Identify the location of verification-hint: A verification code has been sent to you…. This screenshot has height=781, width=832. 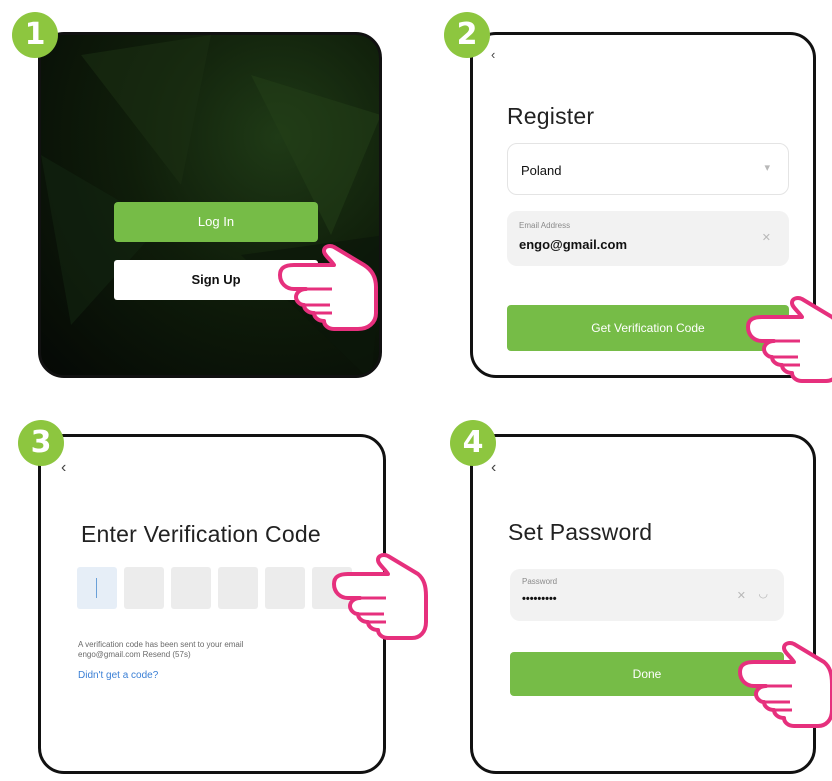
(161, 649).